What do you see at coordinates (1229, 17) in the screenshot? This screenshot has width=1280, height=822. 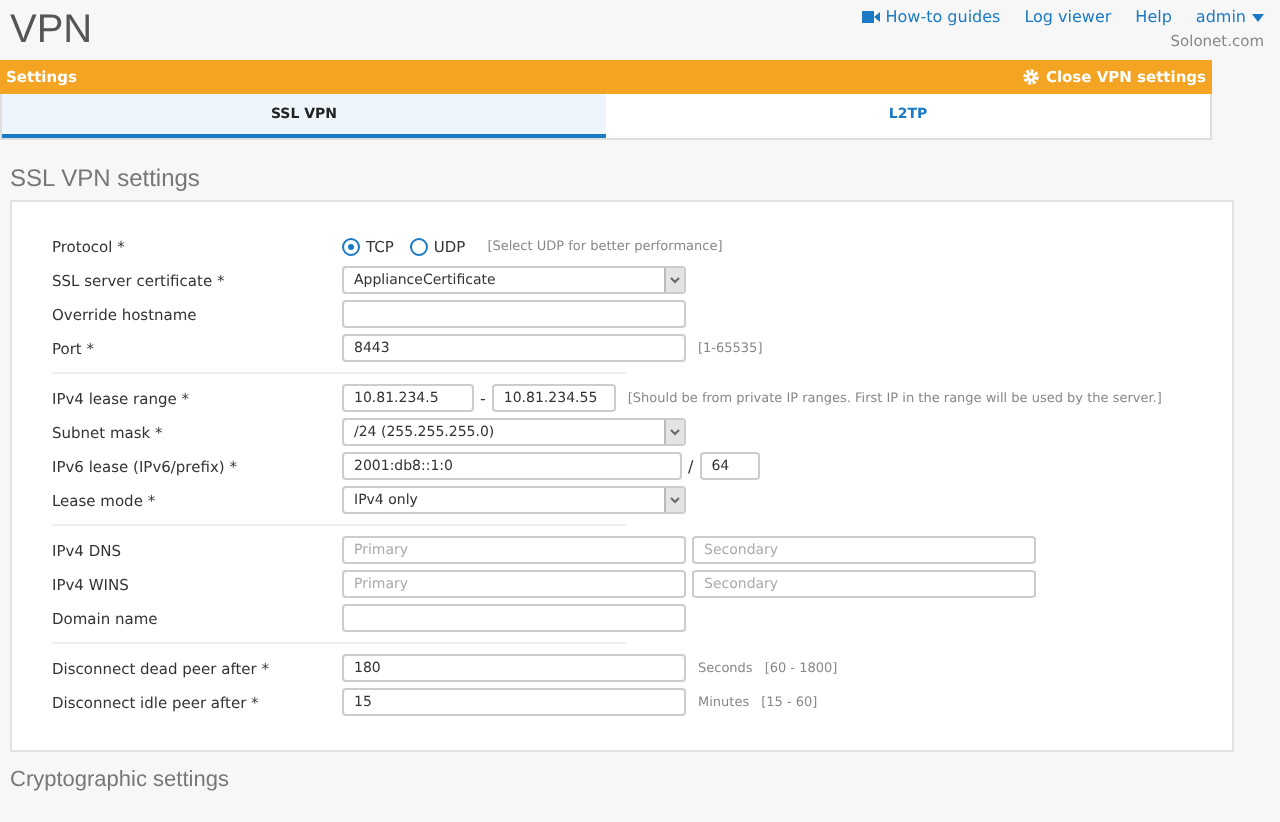 I see `header-link: admin` at bounding box center [1229, 17].